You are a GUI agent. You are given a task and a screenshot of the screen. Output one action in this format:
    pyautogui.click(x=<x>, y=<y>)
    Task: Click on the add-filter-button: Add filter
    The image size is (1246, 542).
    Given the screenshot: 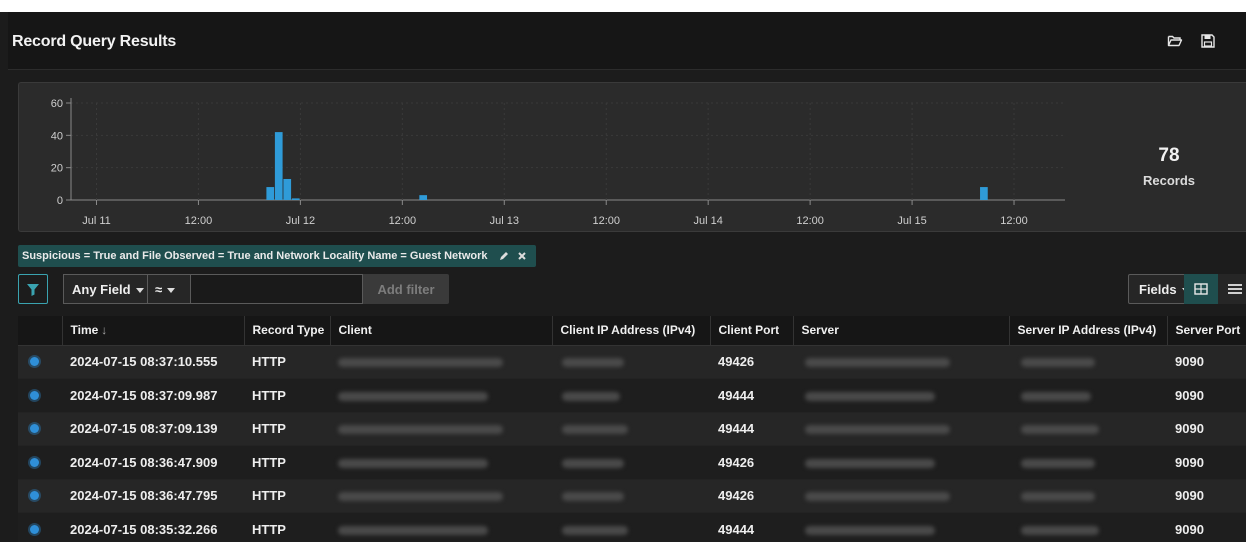 What is the action you would take?
    pyautogui.click(x=406, y=289)
    